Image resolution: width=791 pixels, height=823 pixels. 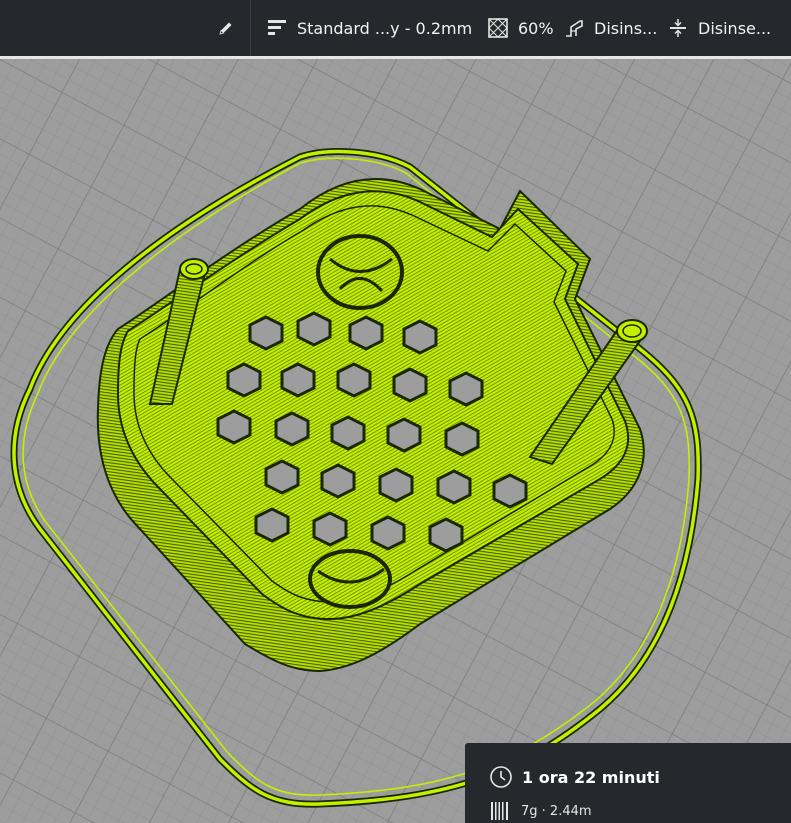 What do you see at coordinates (591, 777) in the screenshot?
I see `print-time-label: 1 ora 22 minuti` at bounding box center [591, 777].